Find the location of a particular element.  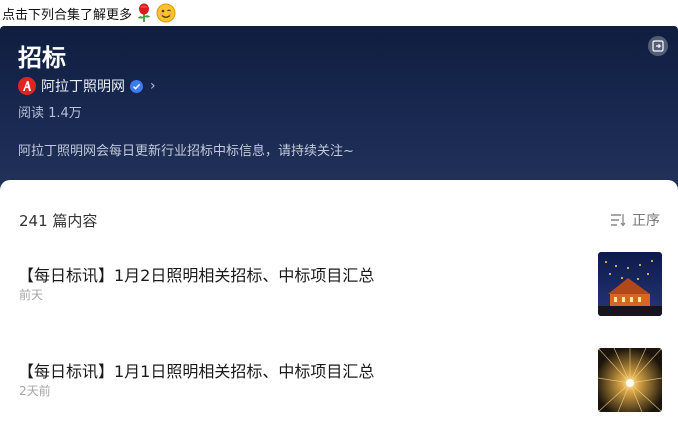

account-link: 阿拉丁照明网 › is located at coordinates (87, 86).